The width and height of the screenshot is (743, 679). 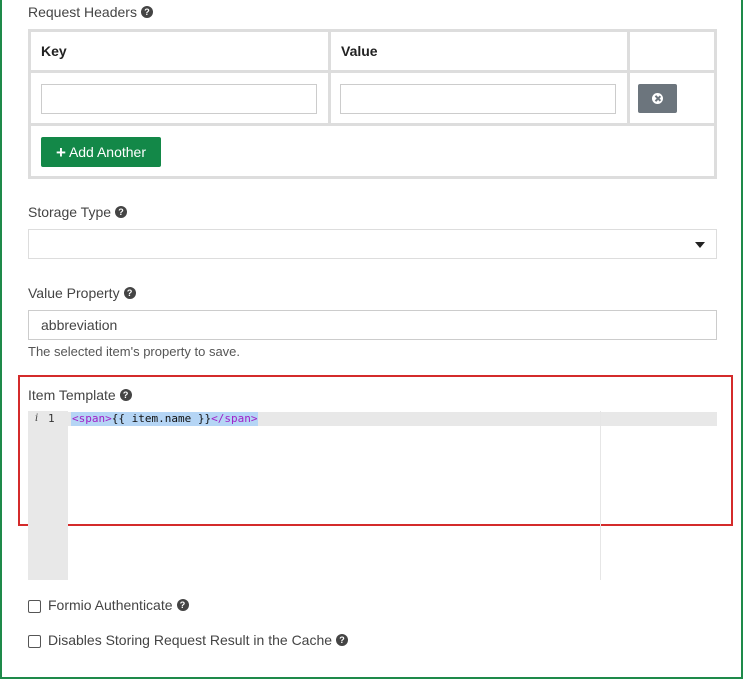 What do you see at coordinates (37, 418) in the screenshot?
I see `info-icon: i` at bounding box center [37, 418].